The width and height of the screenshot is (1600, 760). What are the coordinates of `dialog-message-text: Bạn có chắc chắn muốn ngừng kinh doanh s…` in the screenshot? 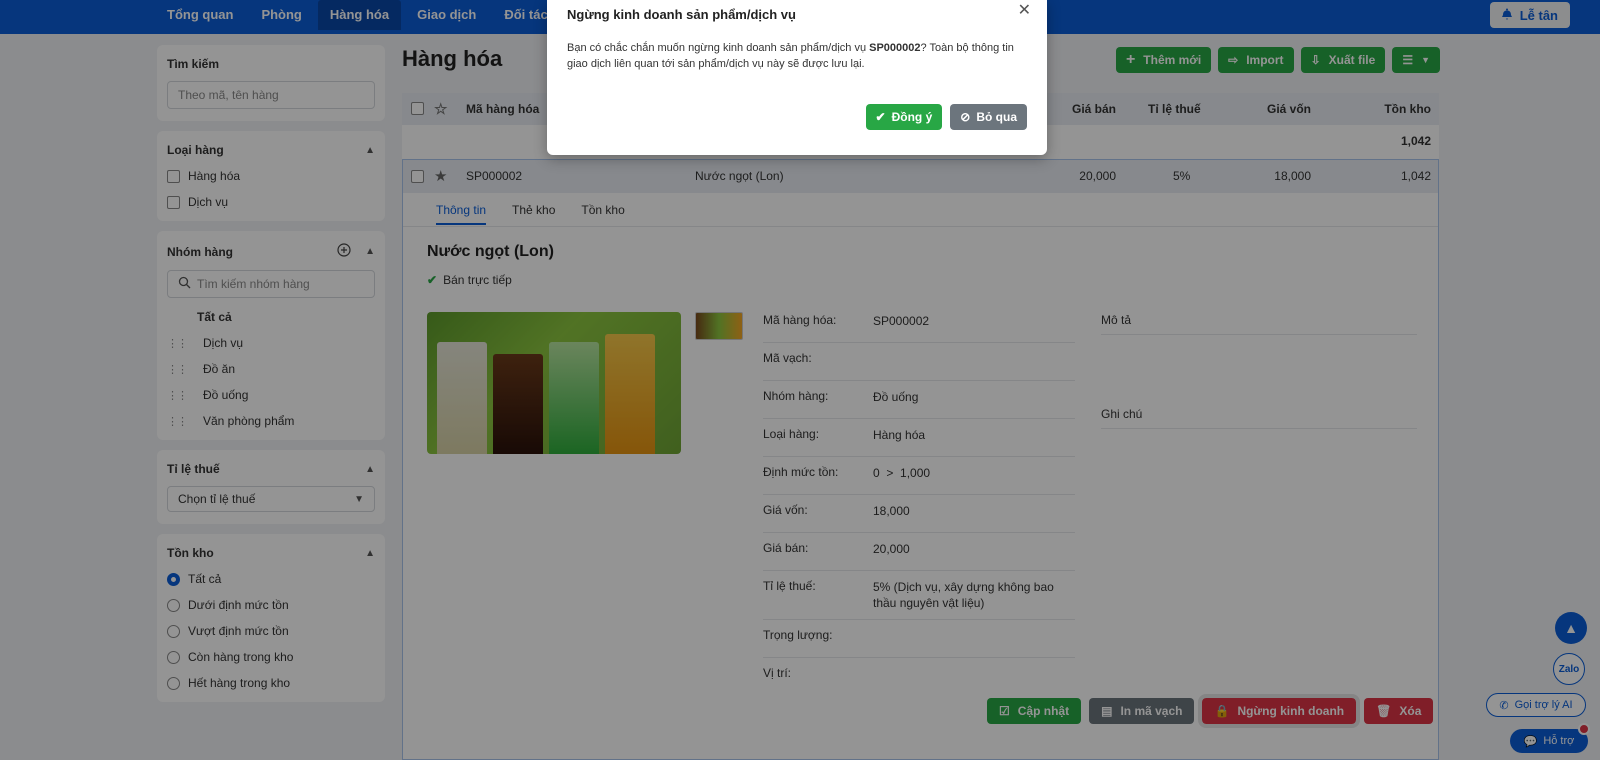 It's located at (718, 48).